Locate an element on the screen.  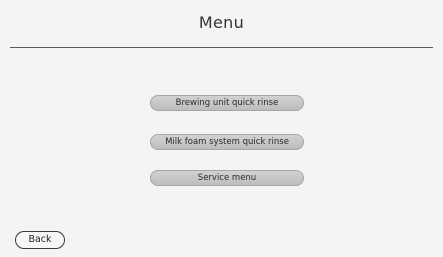
service-menu-button: Service menu is located at coordinates (227, 178).